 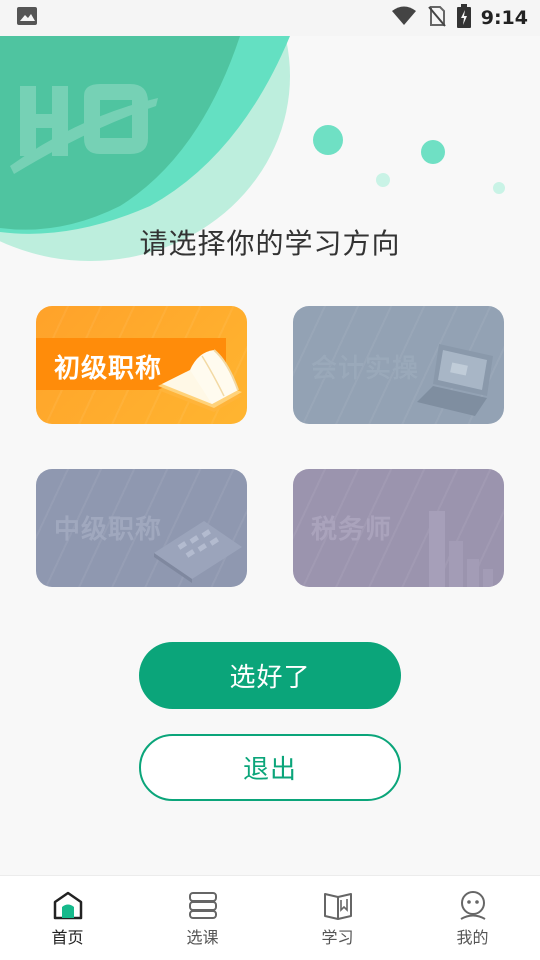 What do you see at coordinates (504, 18) in the screenshot?
I see `clock: 9:14` at bounding box center [504, 18].